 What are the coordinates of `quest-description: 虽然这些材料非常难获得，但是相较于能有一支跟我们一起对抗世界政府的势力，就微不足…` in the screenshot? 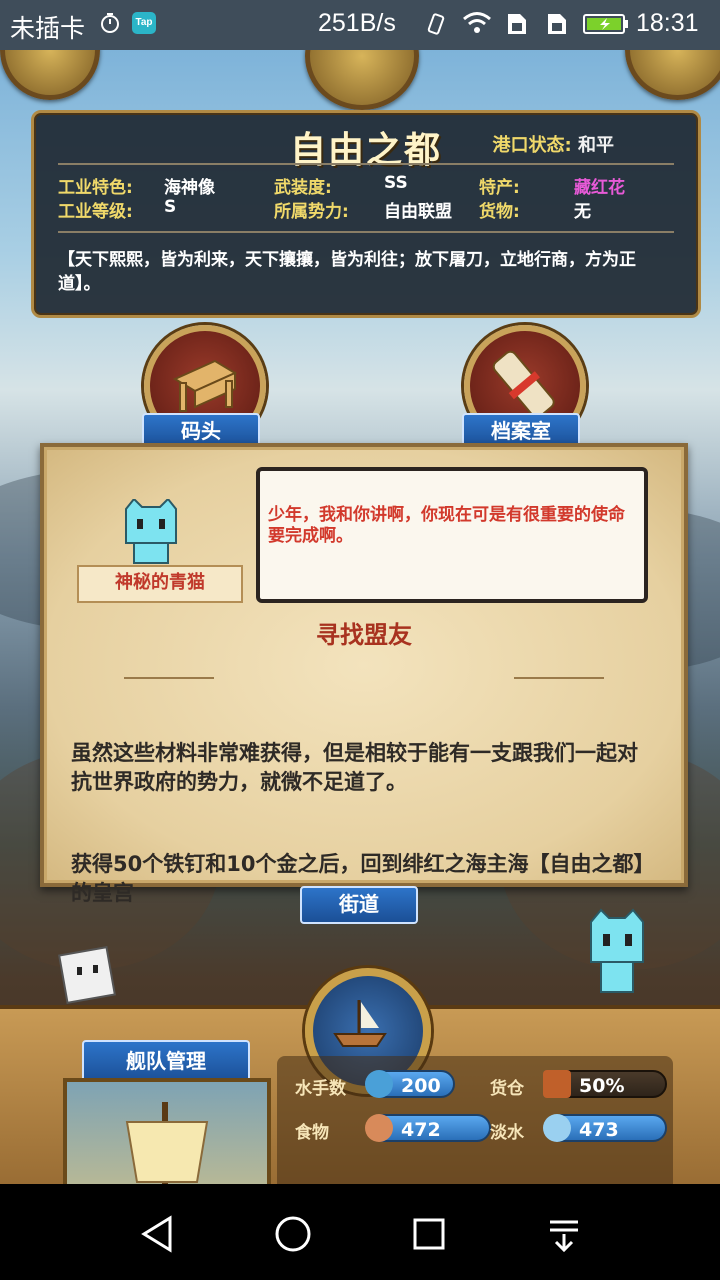 It's located at (354, 767).